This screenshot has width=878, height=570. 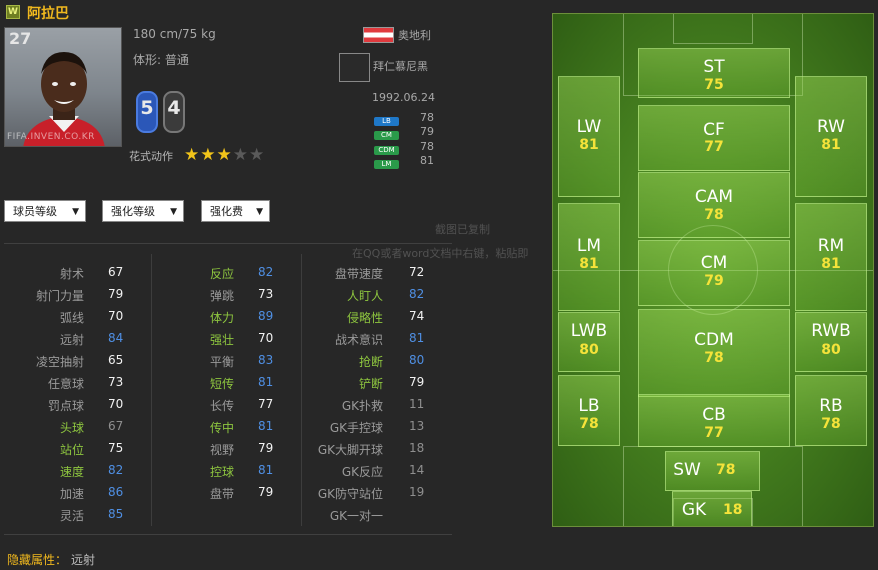 What do you see at coordinates (13, 12) in the screenshot?
I see `player-grade-badge: W` at bounding box center [13, 12].